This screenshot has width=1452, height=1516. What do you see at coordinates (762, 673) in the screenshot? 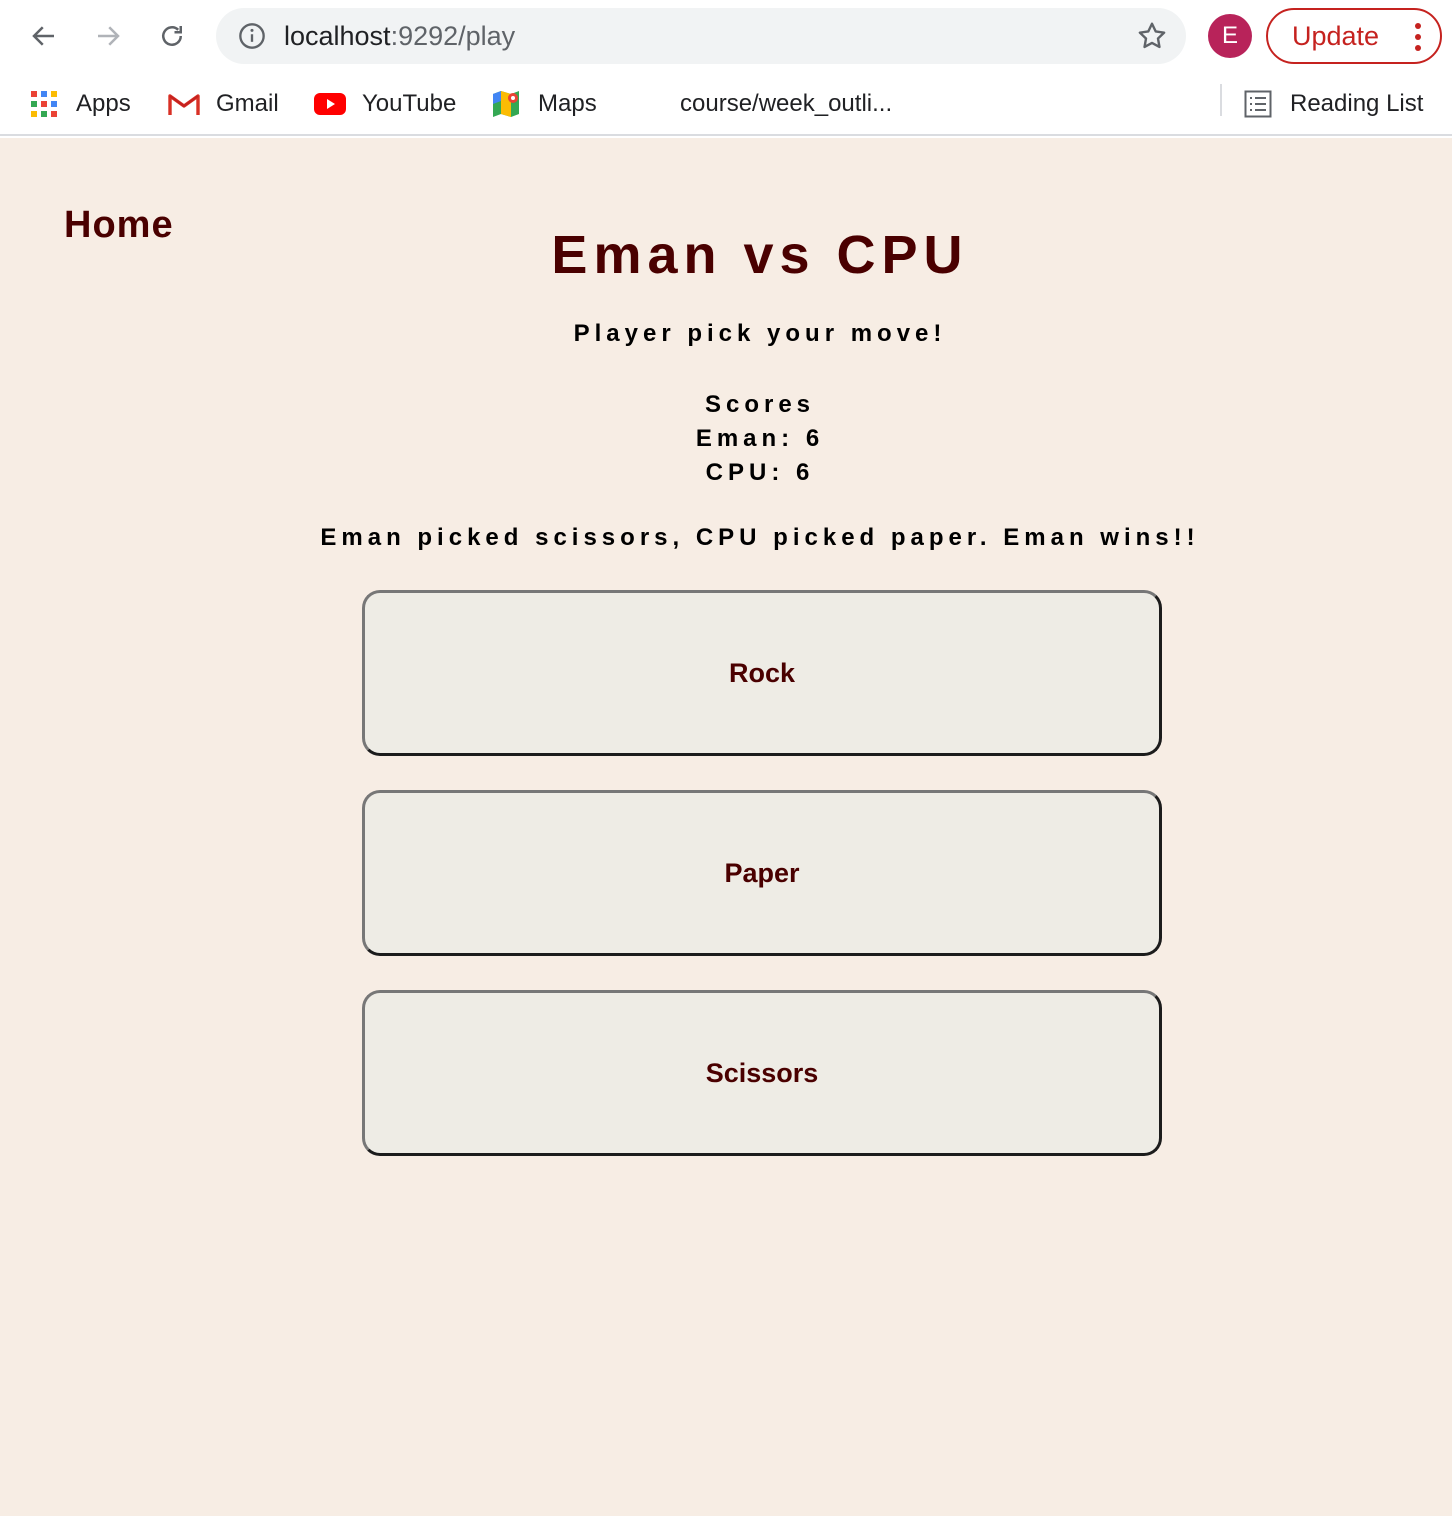
I see `rock-button: Rock` at bounding box center [762, 673].